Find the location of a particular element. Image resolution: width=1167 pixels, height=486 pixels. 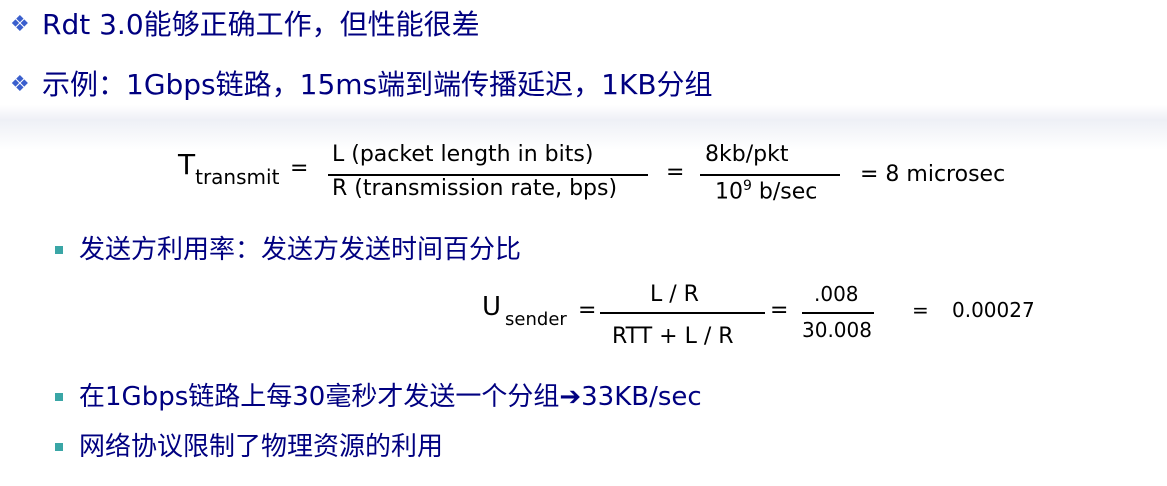

bullet-rdt-performance: ❖ Rdt 3.0能够正确工作，但性能很差 is located at coordinates (245, 25).